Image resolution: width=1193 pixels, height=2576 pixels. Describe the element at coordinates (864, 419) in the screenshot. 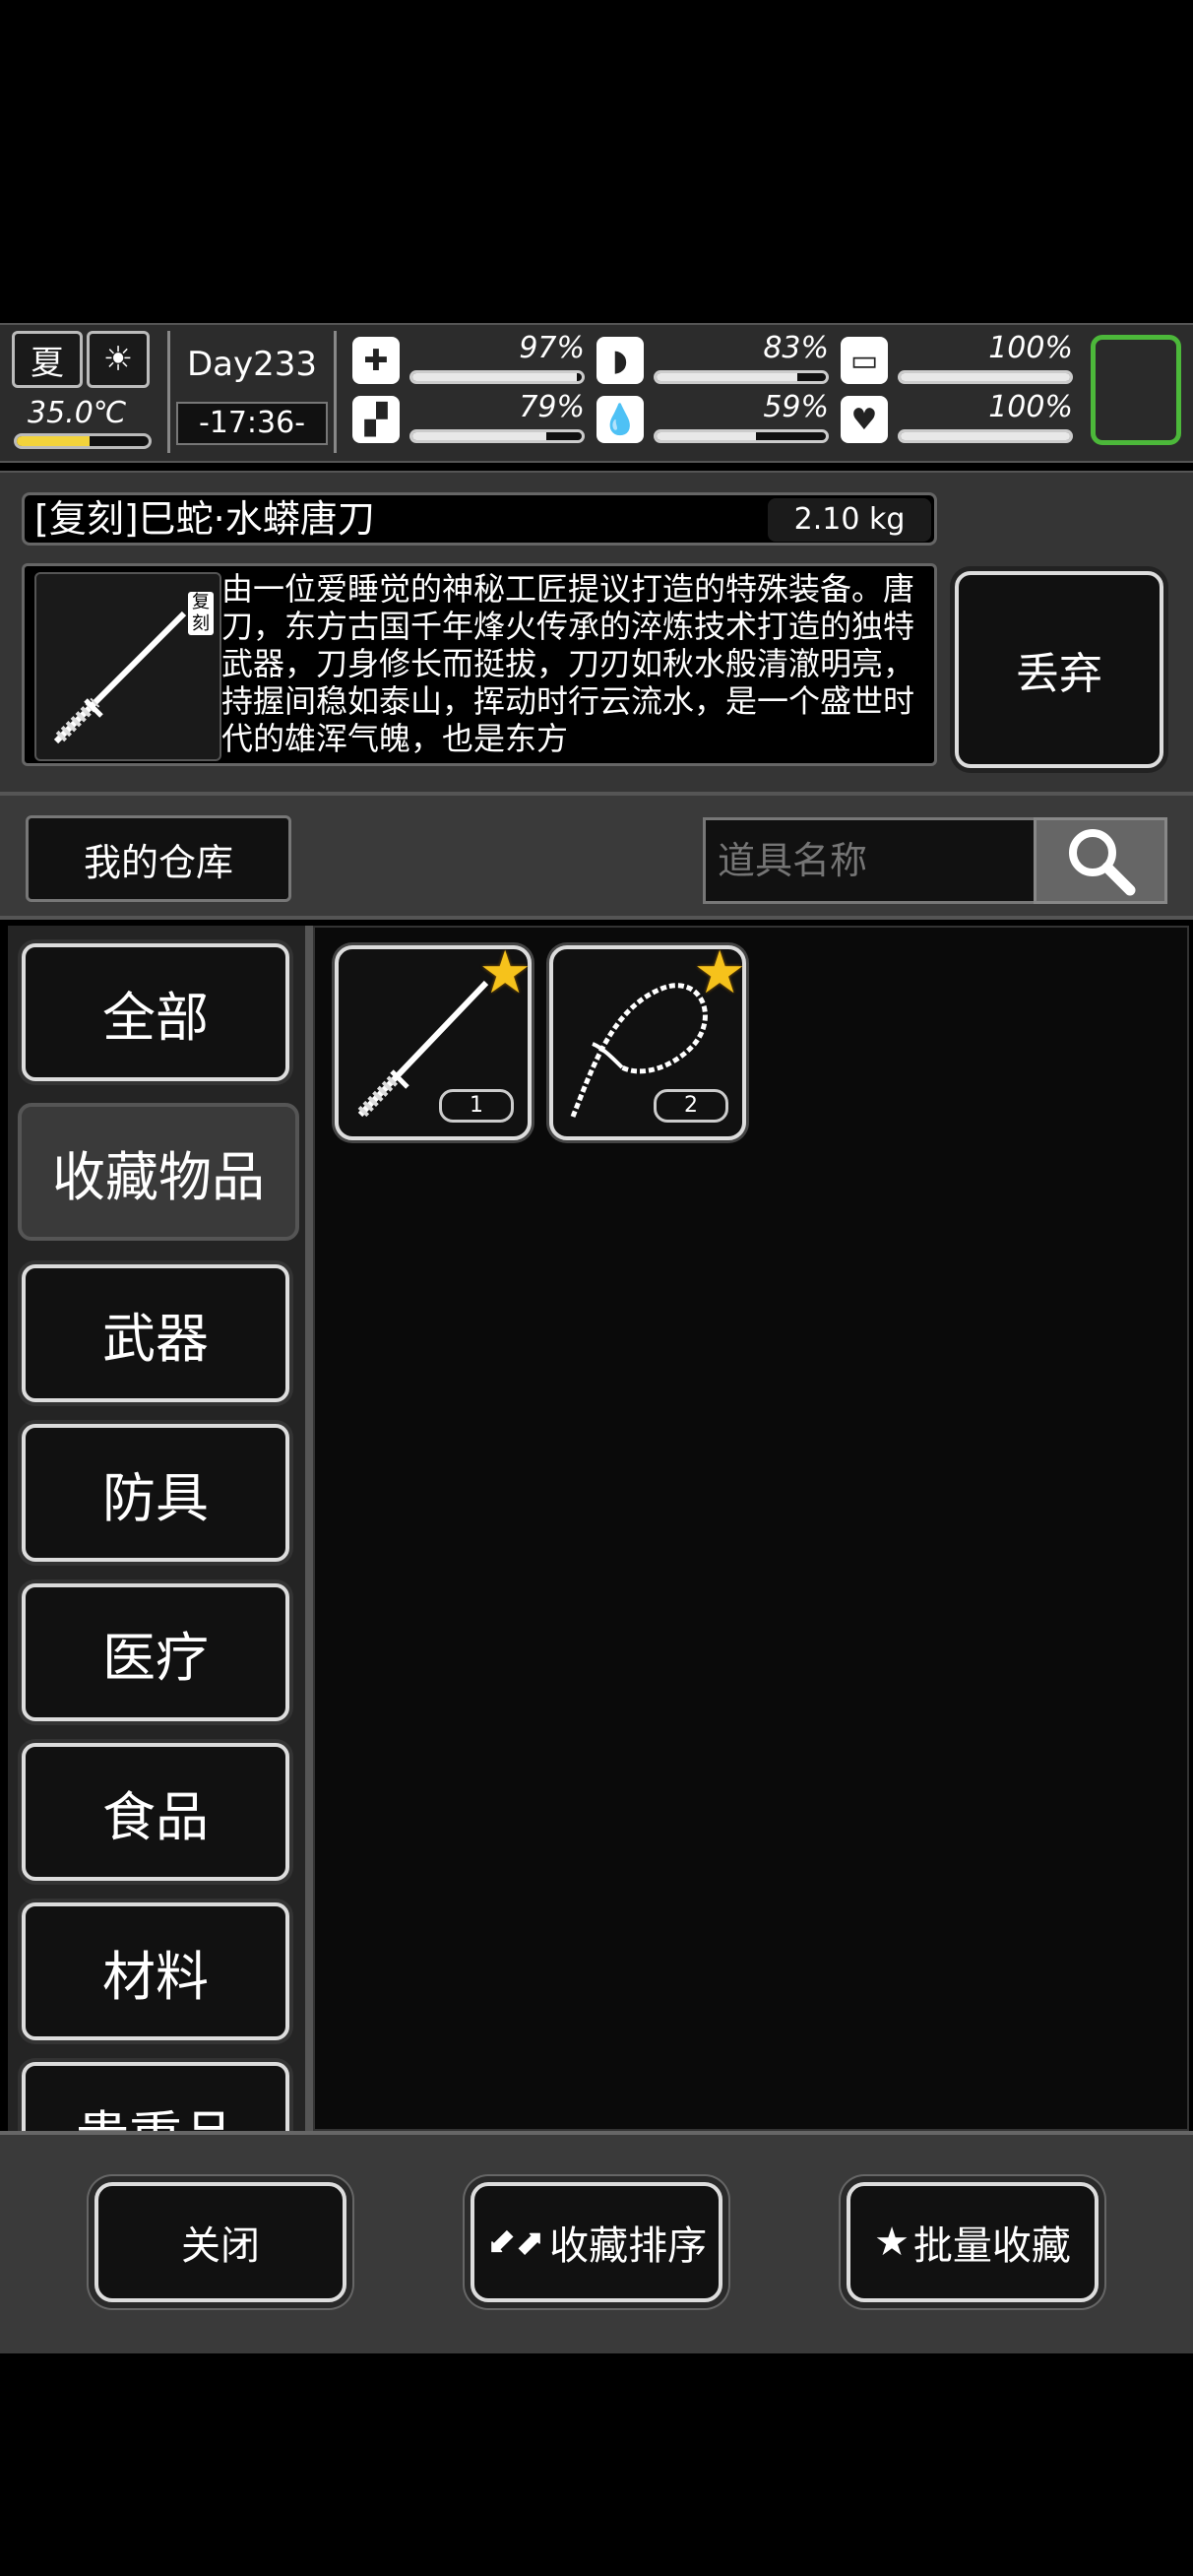

I see `heart-icon: ♥` at that location.